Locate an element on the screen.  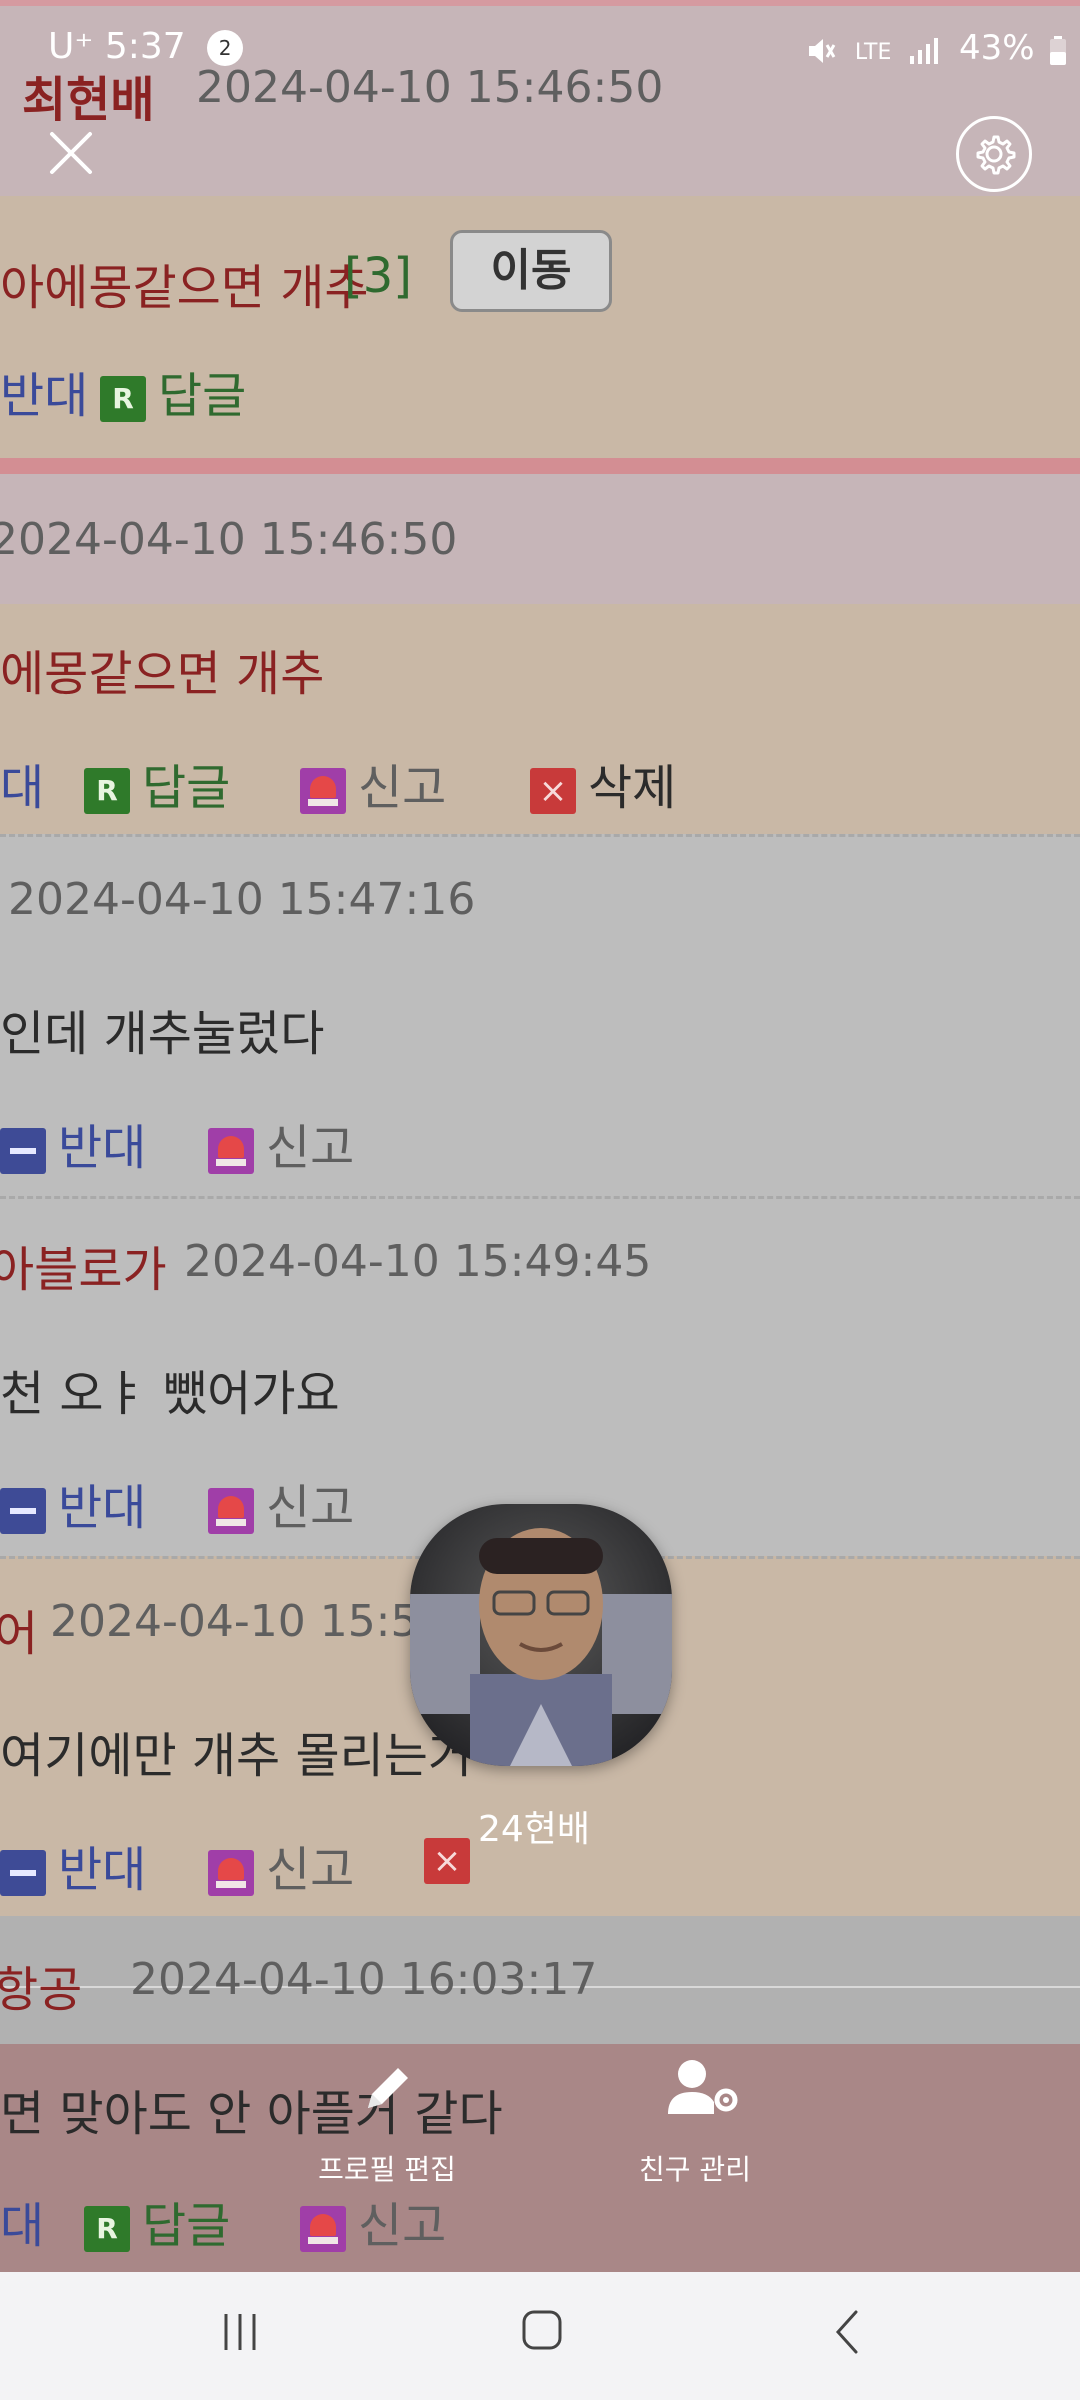
comment-text: 아에몽같으면 개추 is located at coordinates (184, 288).